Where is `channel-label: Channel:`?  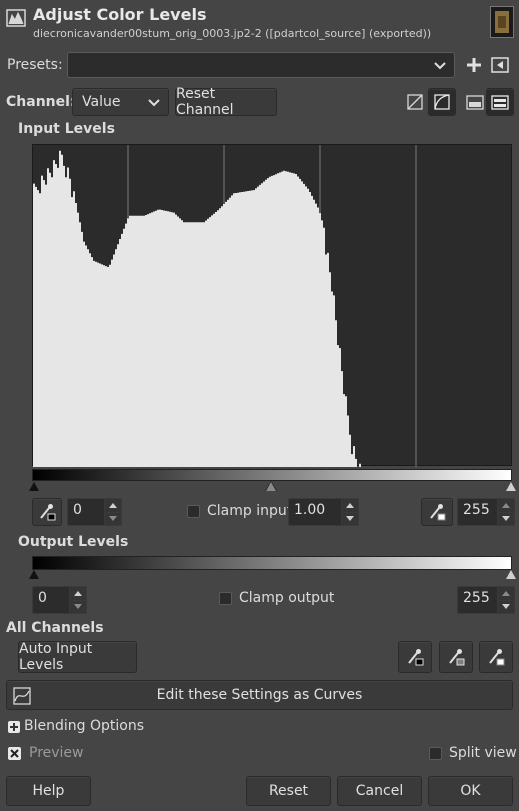 channel-label: Channel: is located at coordinates (41, 102).